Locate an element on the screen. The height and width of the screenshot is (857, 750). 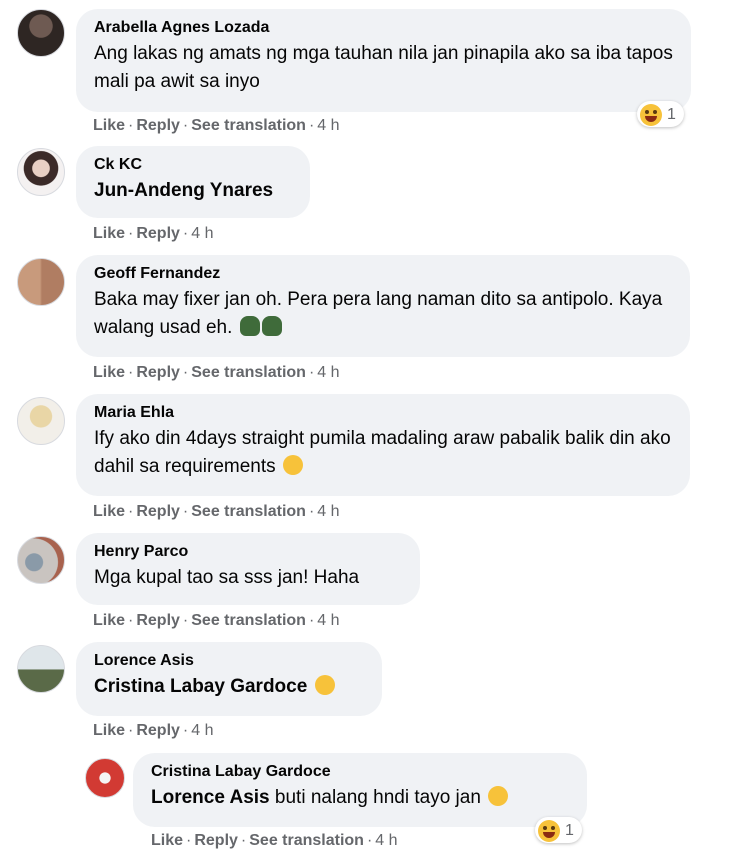
comment-bubble: Ck KC Jun-Andeng Ynares is located at coordinates (193, 182).